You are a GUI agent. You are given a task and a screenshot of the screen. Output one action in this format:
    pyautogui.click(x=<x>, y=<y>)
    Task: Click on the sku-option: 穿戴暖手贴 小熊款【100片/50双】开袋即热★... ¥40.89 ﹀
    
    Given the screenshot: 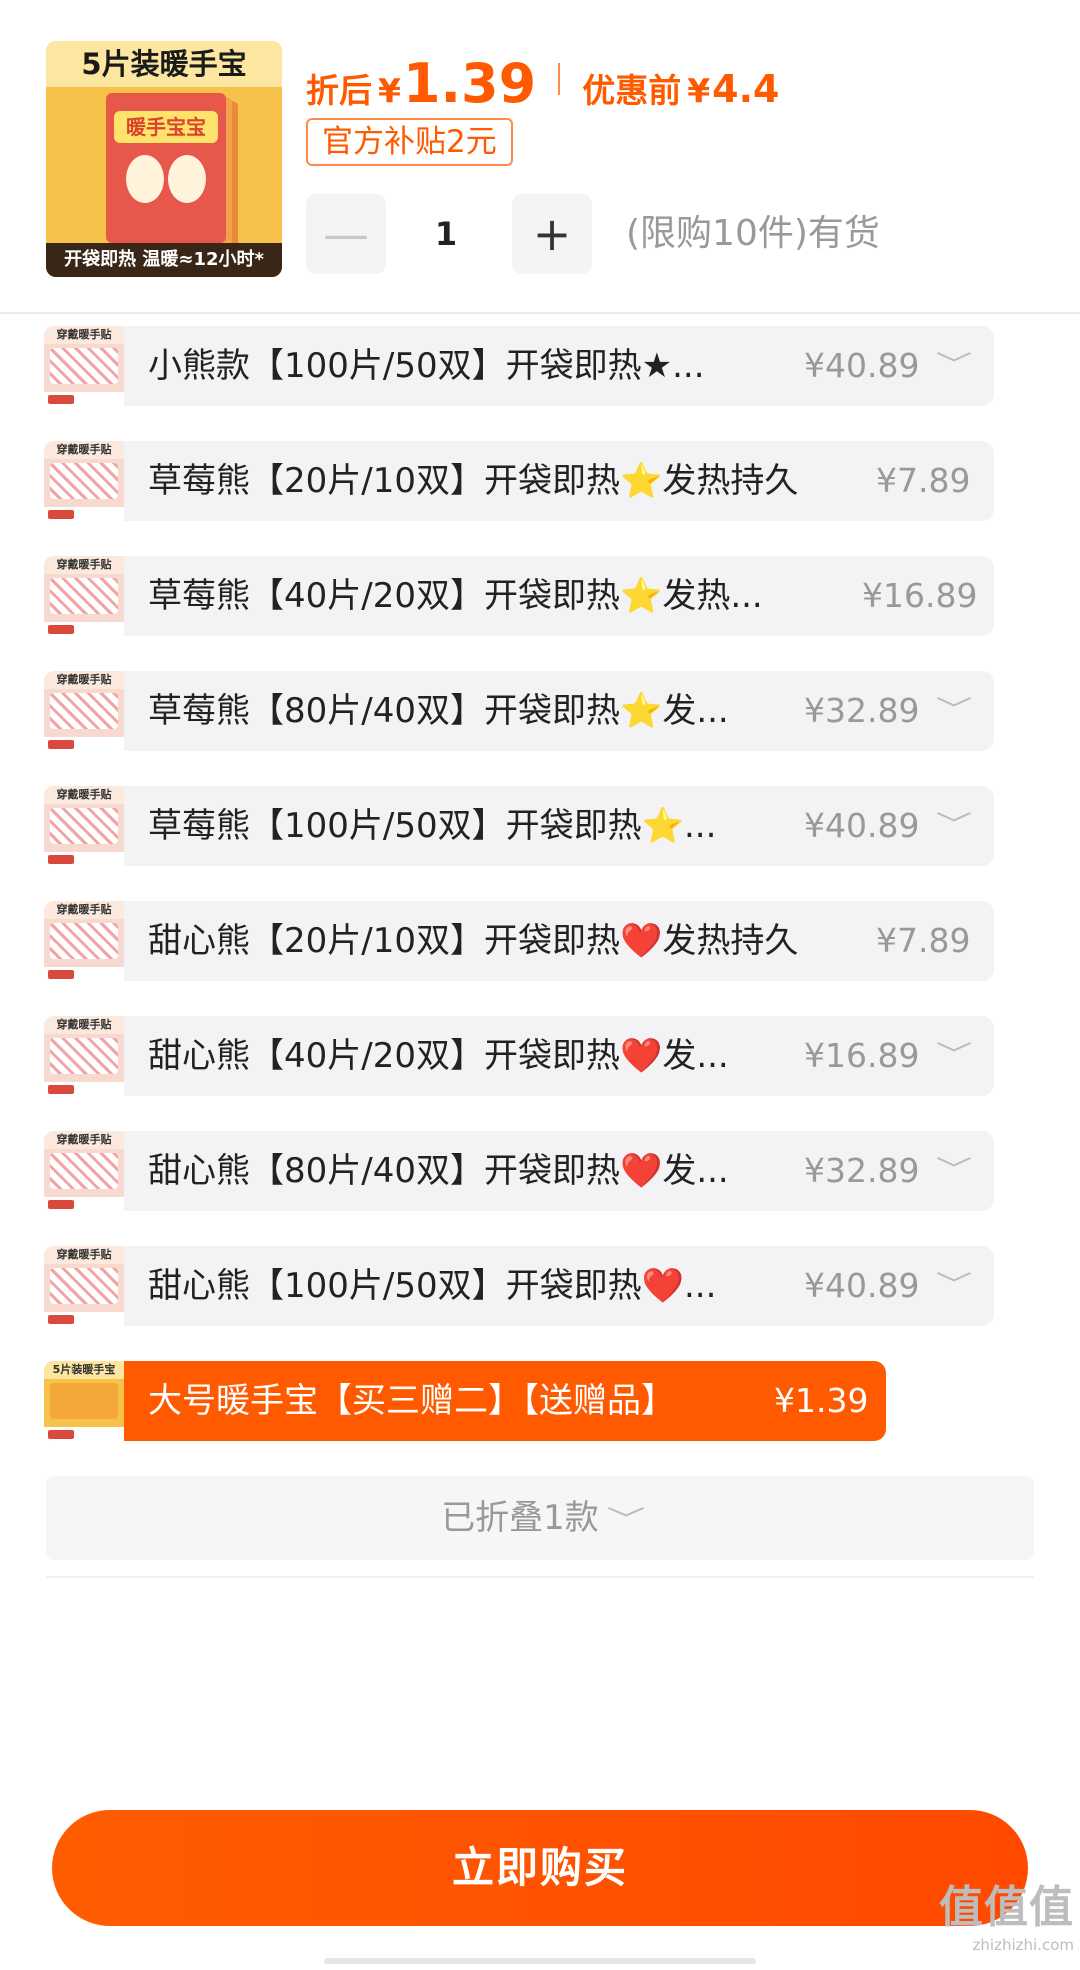 What is the action you would take?
    pyautogui.click(x=519, y=366)
    